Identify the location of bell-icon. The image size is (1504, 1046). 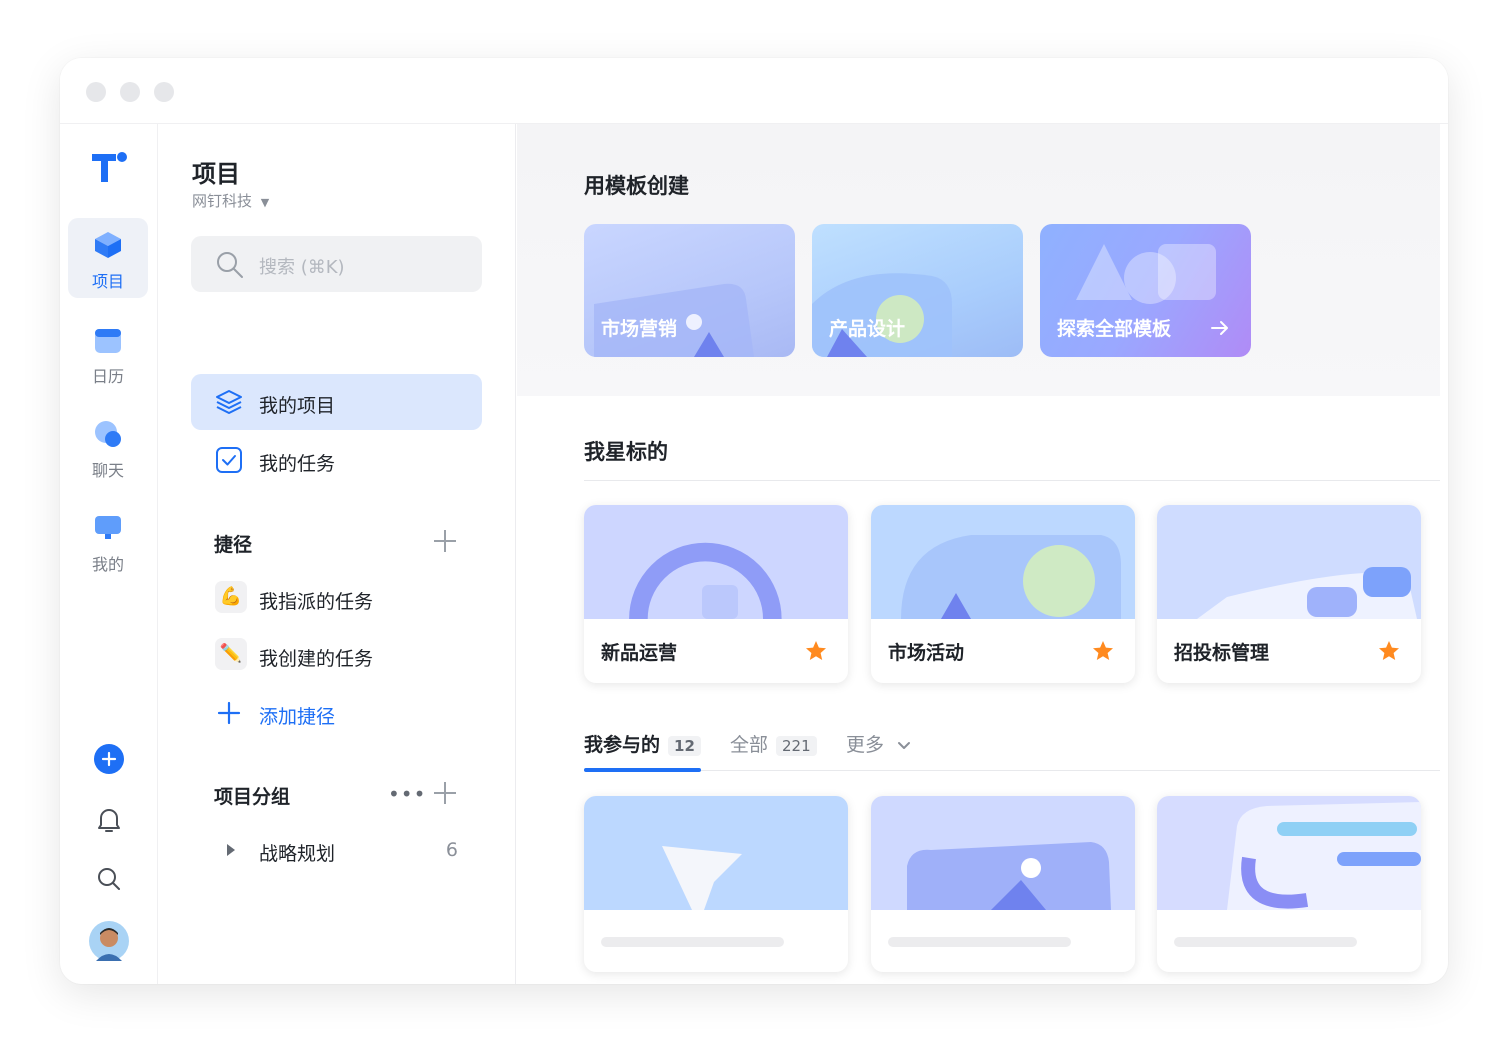
(109, 820).